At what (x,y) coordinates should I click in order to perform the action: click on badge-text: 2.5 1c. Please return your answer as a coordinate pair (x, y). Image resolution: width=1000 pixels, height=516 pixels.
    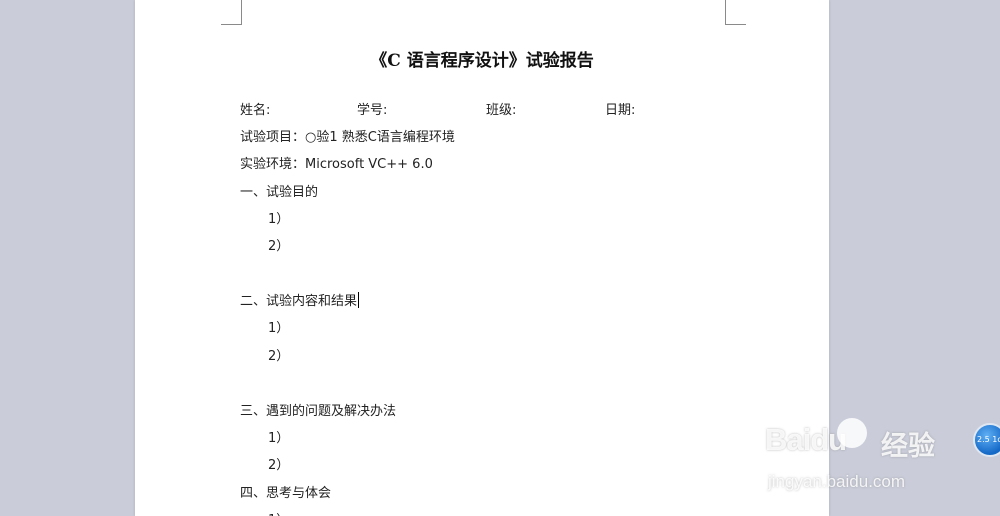
    Looking at the image, I should click on (988, 439).